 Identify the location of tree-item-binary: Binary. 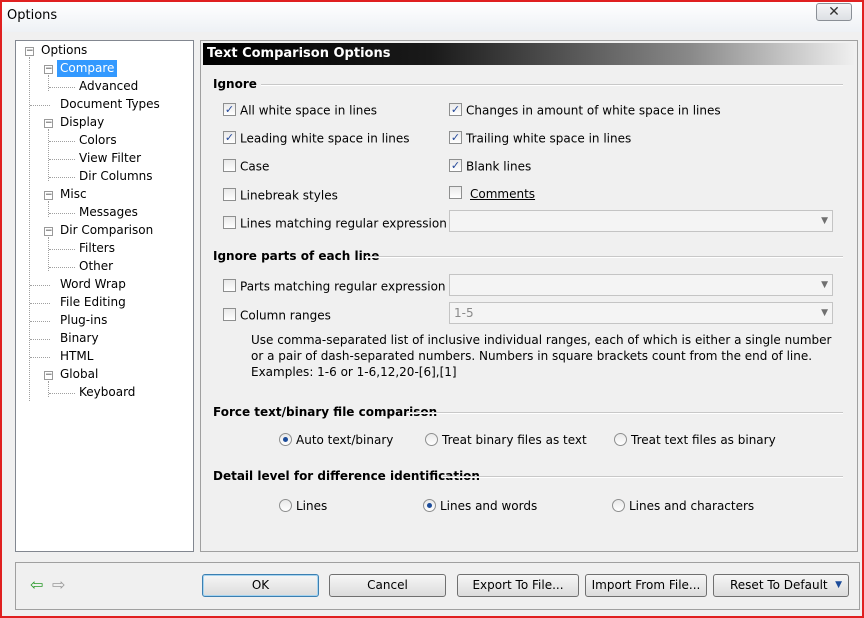
(79, 338).